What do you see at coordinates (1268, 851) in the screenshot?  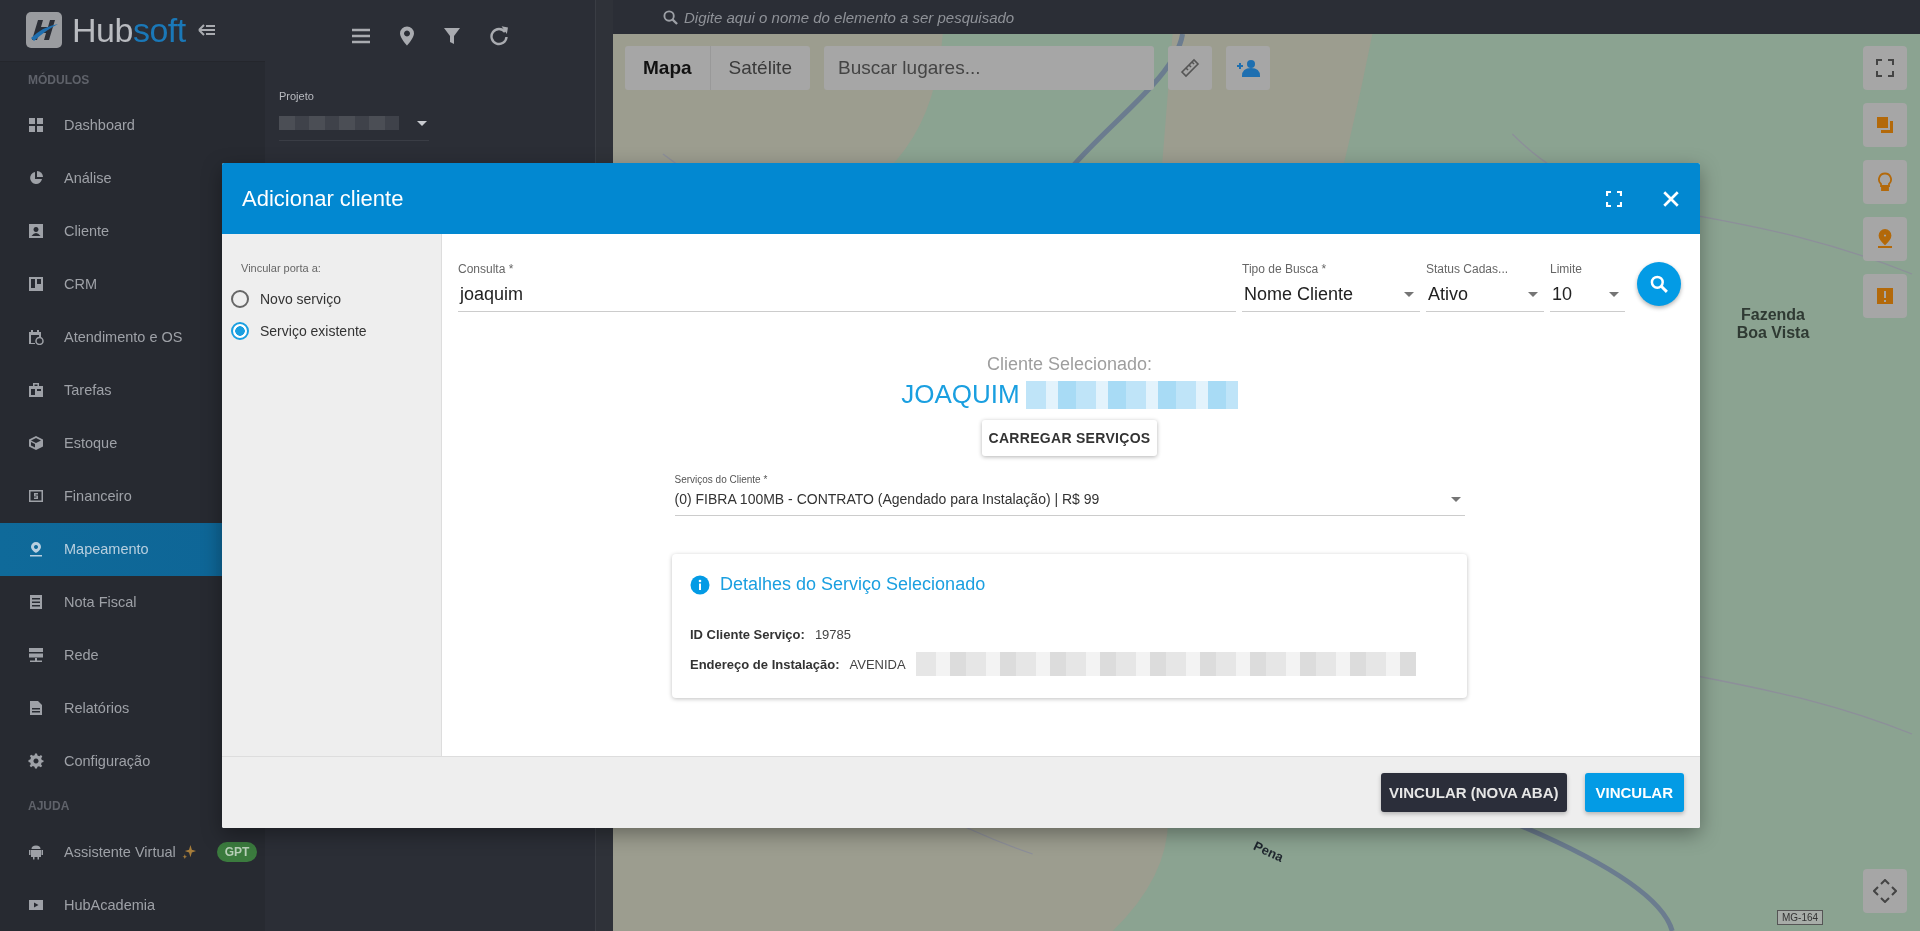 I see `road-label: Pena` at bounding box center [1268, 851].